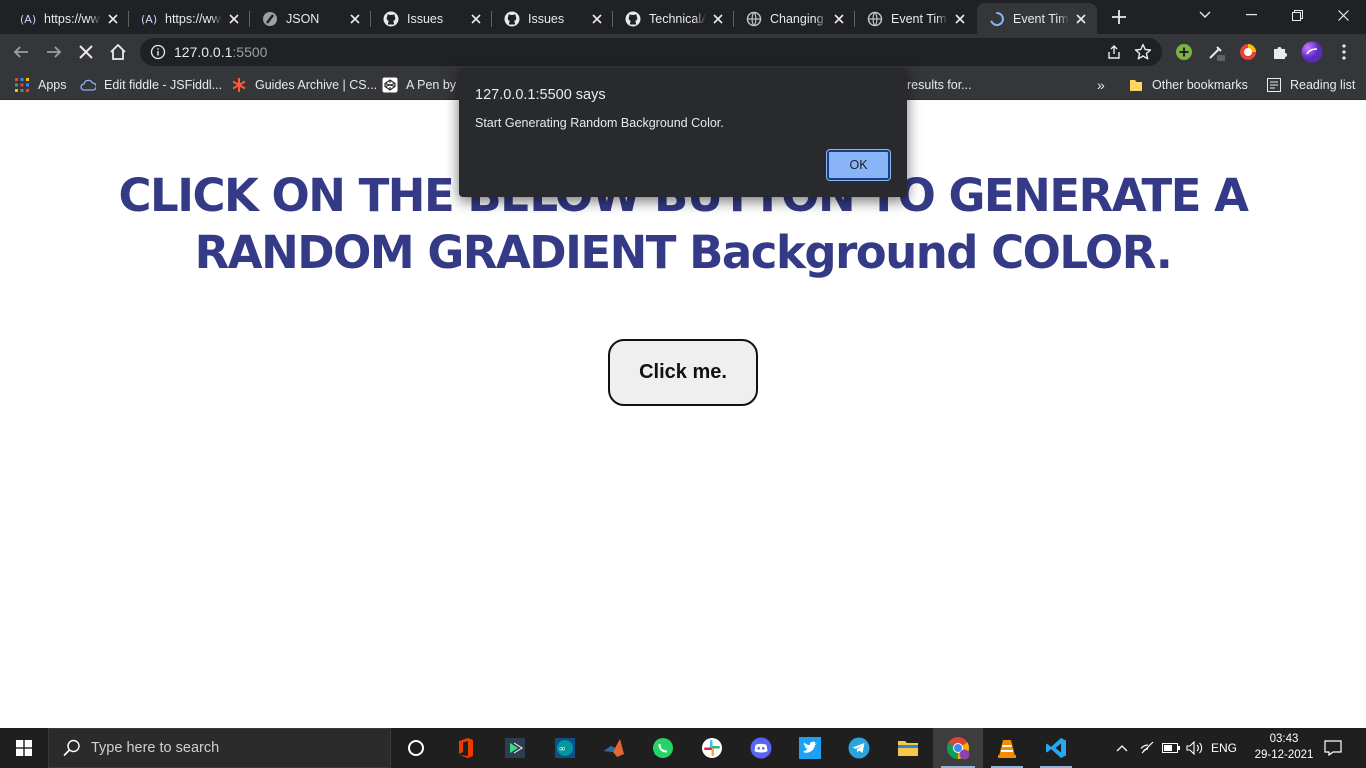 Image resolution: width=1366 pixels, height=768 pixels. I want to click on tab-9-active: Event Time, so click(1037, 18).